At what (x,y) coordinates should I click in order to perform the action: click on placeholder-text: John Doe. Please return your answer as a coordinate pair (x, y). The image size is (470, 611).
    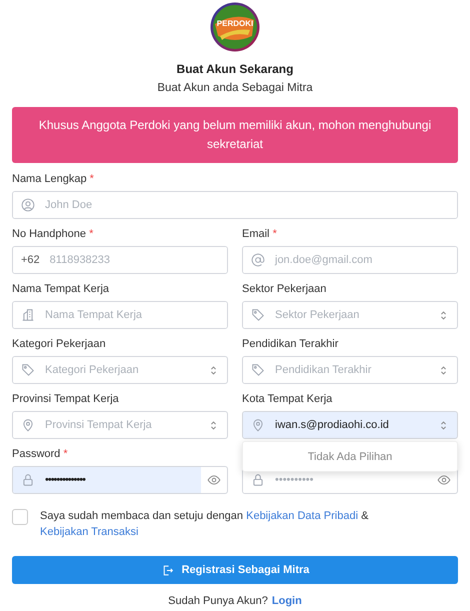
    Looking at the image, I should click on (68, 205).